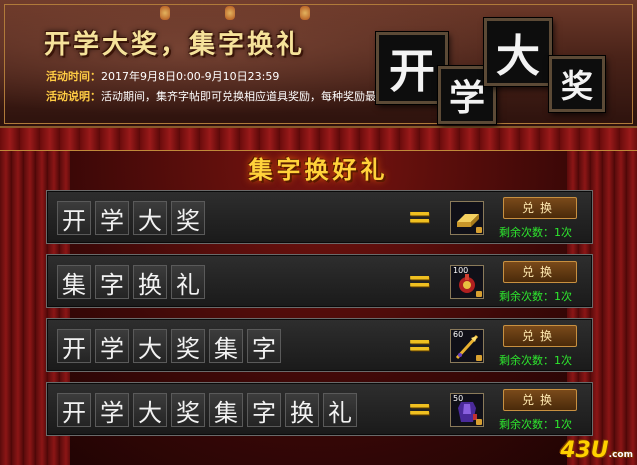  Describe the element at coordinates (319, 217) in the screenshot. I see `exchange-row: 开 学 大 奖 = 兑换 剩余次数：1次` at that location.